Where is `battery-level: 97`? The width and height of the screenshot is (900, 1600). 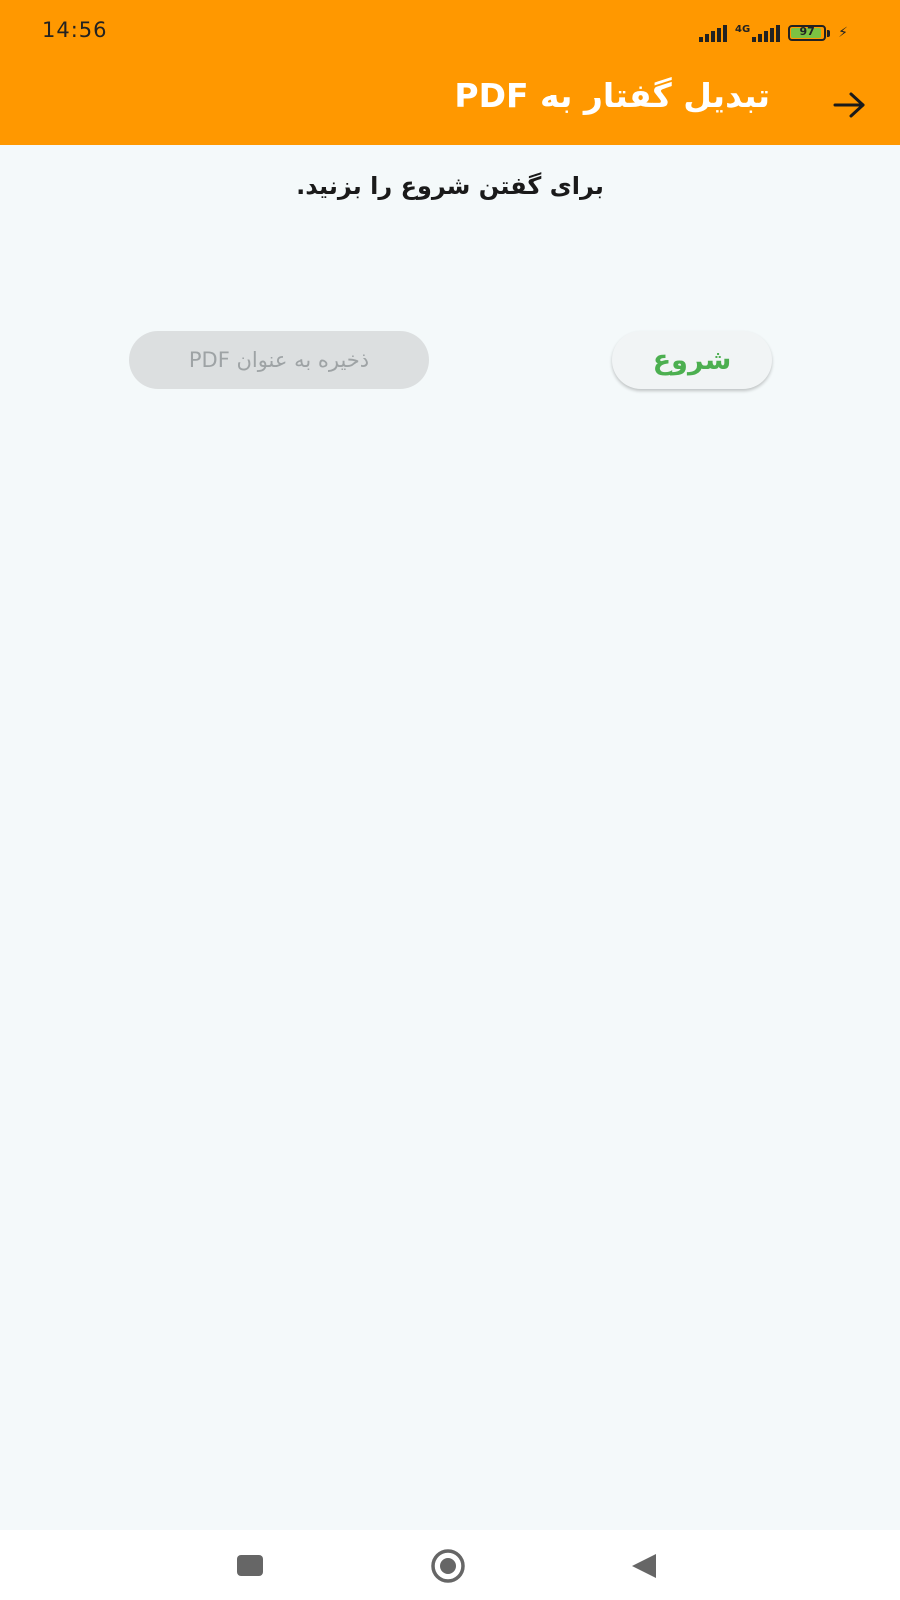
battery-level: 97 is located at coordinates (807, 31).